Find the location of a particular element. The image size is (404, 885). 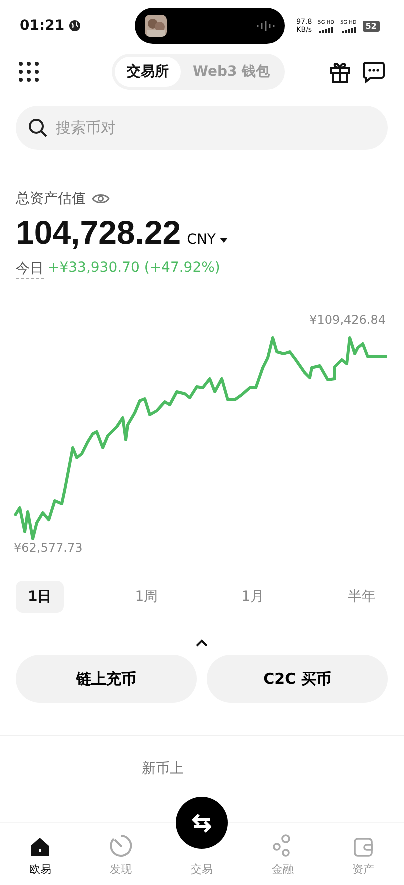

nav-tab: 交易 is located at coordinates (202, 873).